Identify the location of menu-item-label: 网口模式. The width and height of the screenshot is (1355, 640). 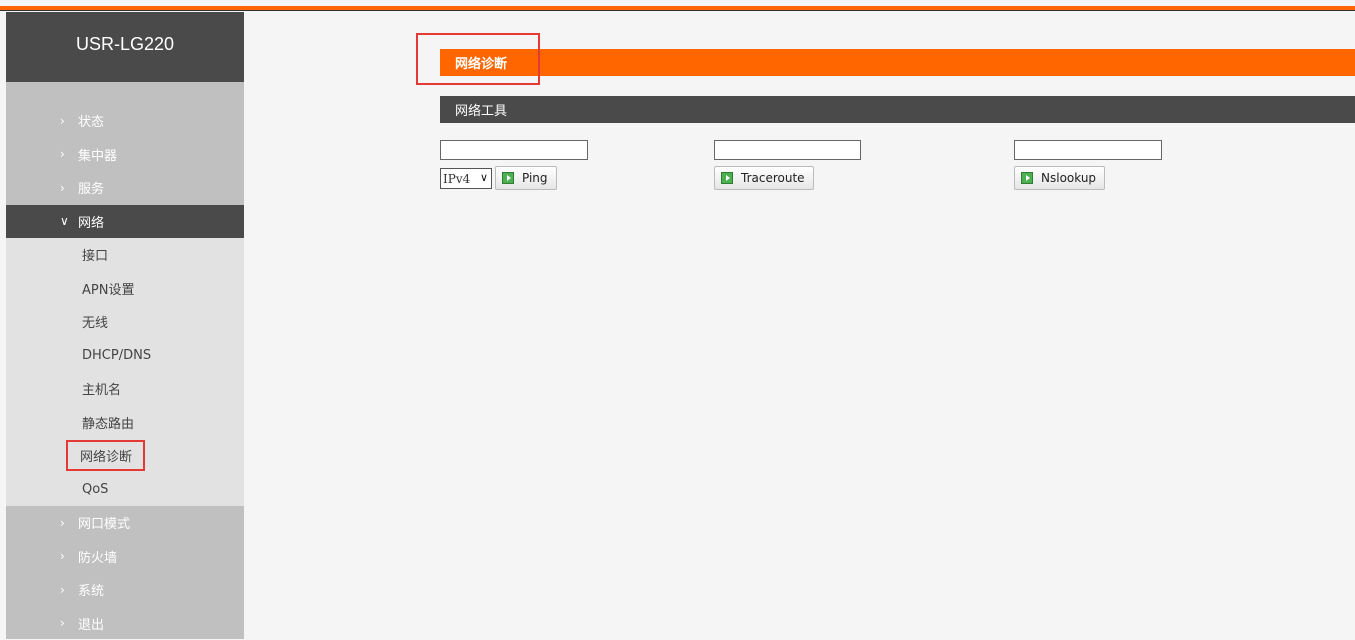
(104, 522).